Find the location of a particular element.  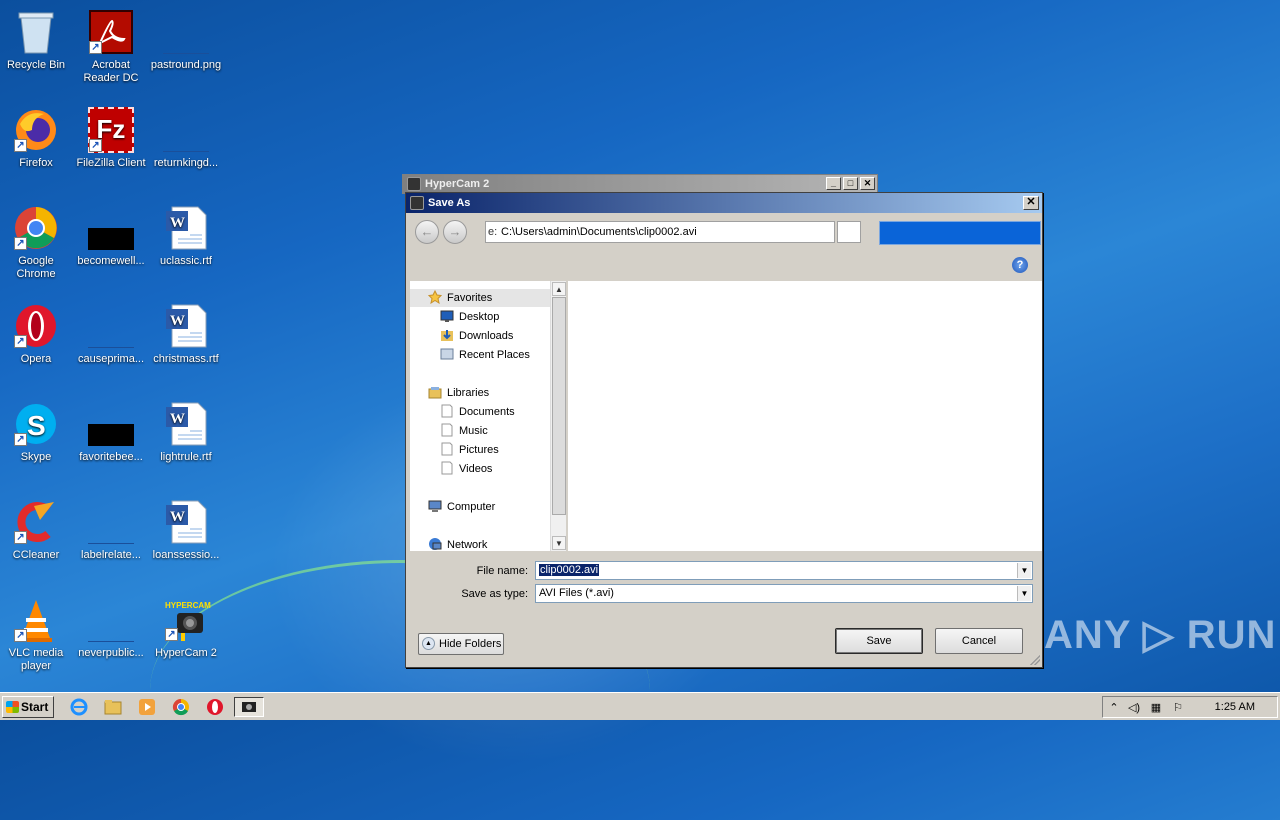

hypercam-titlebar: HyperCam 2 _ □ ✕ is located at coordinates (640, 184).